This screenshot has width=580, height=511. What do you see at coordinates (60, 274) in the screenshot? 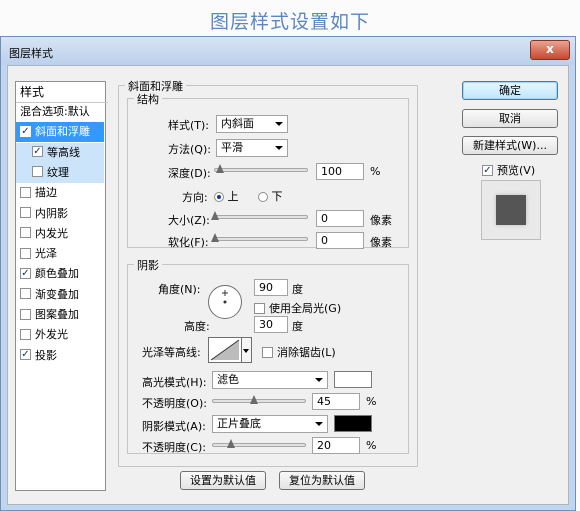
I see `style-list-item: ✓ 颜色叠加` at bounding box center [60, 274].